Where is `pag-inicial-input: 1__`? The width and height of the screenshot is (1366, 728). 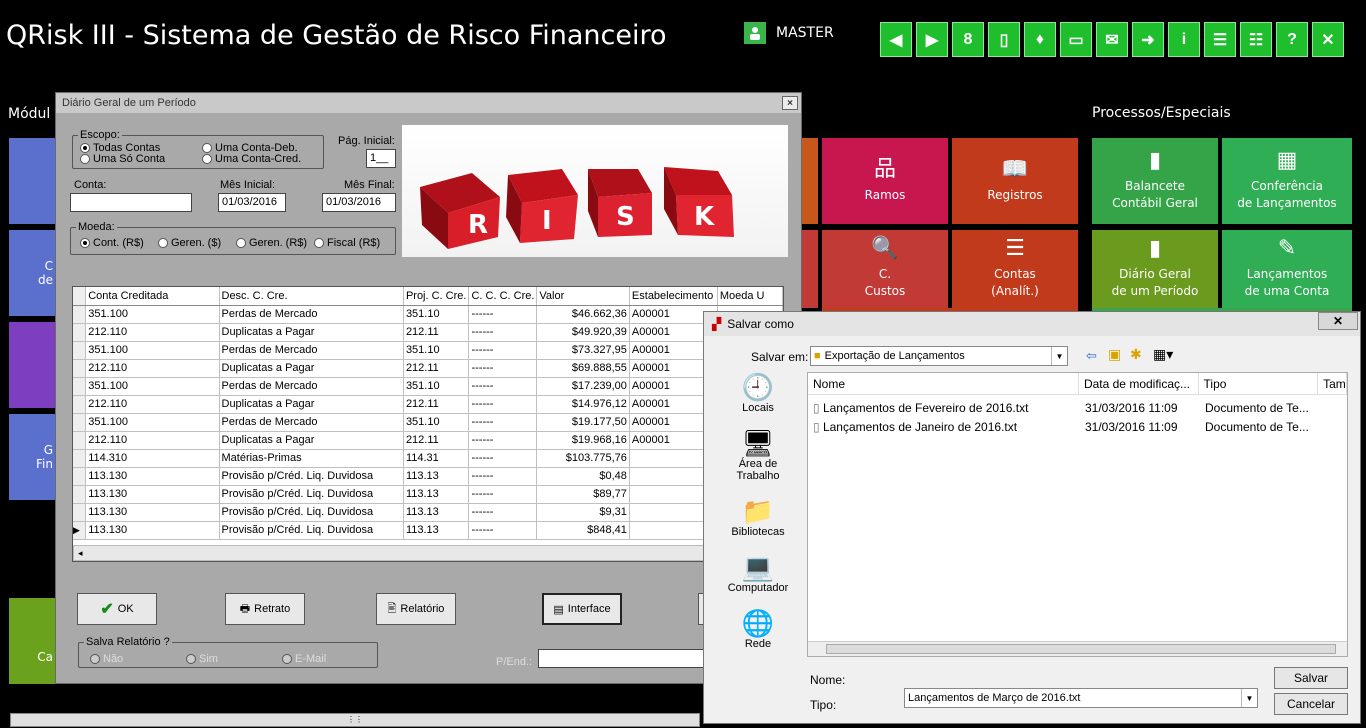
pag-inicial-input: 1__ is located at coordinates (381, 158).